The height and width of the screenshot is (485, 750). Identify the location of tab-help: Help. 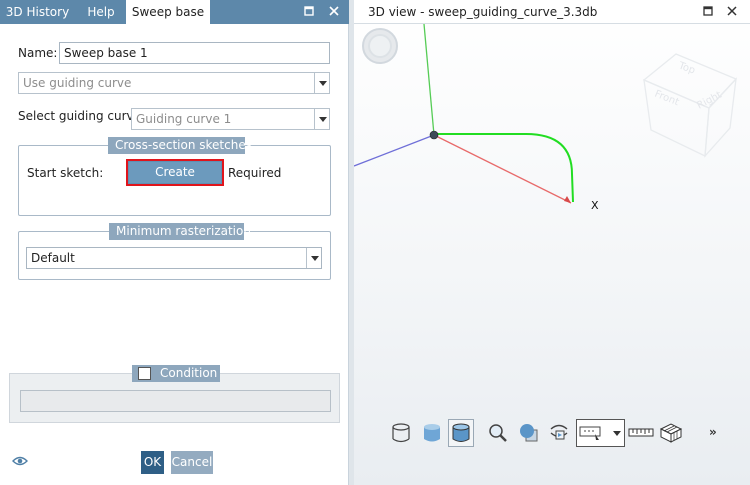
(101, 12).